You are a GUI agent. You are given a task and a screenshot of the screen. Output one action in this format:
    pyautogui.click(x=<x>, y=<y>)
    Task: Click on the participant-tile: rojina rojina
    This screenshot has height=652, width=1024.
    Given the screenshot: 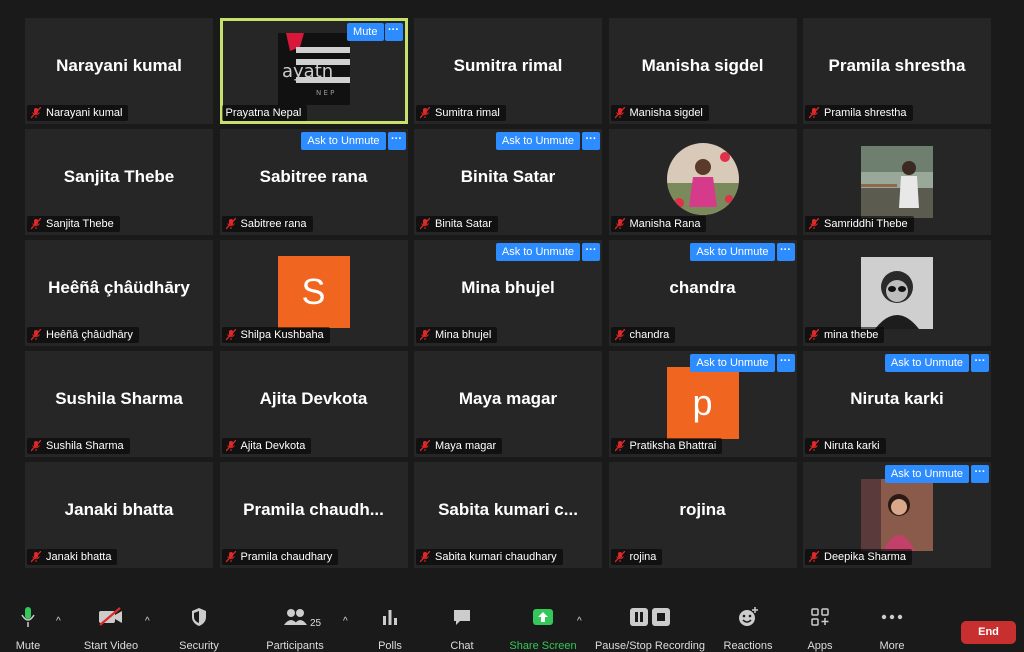 What is the action you would take?
    pyautogui.click(x=702, y=515)
    